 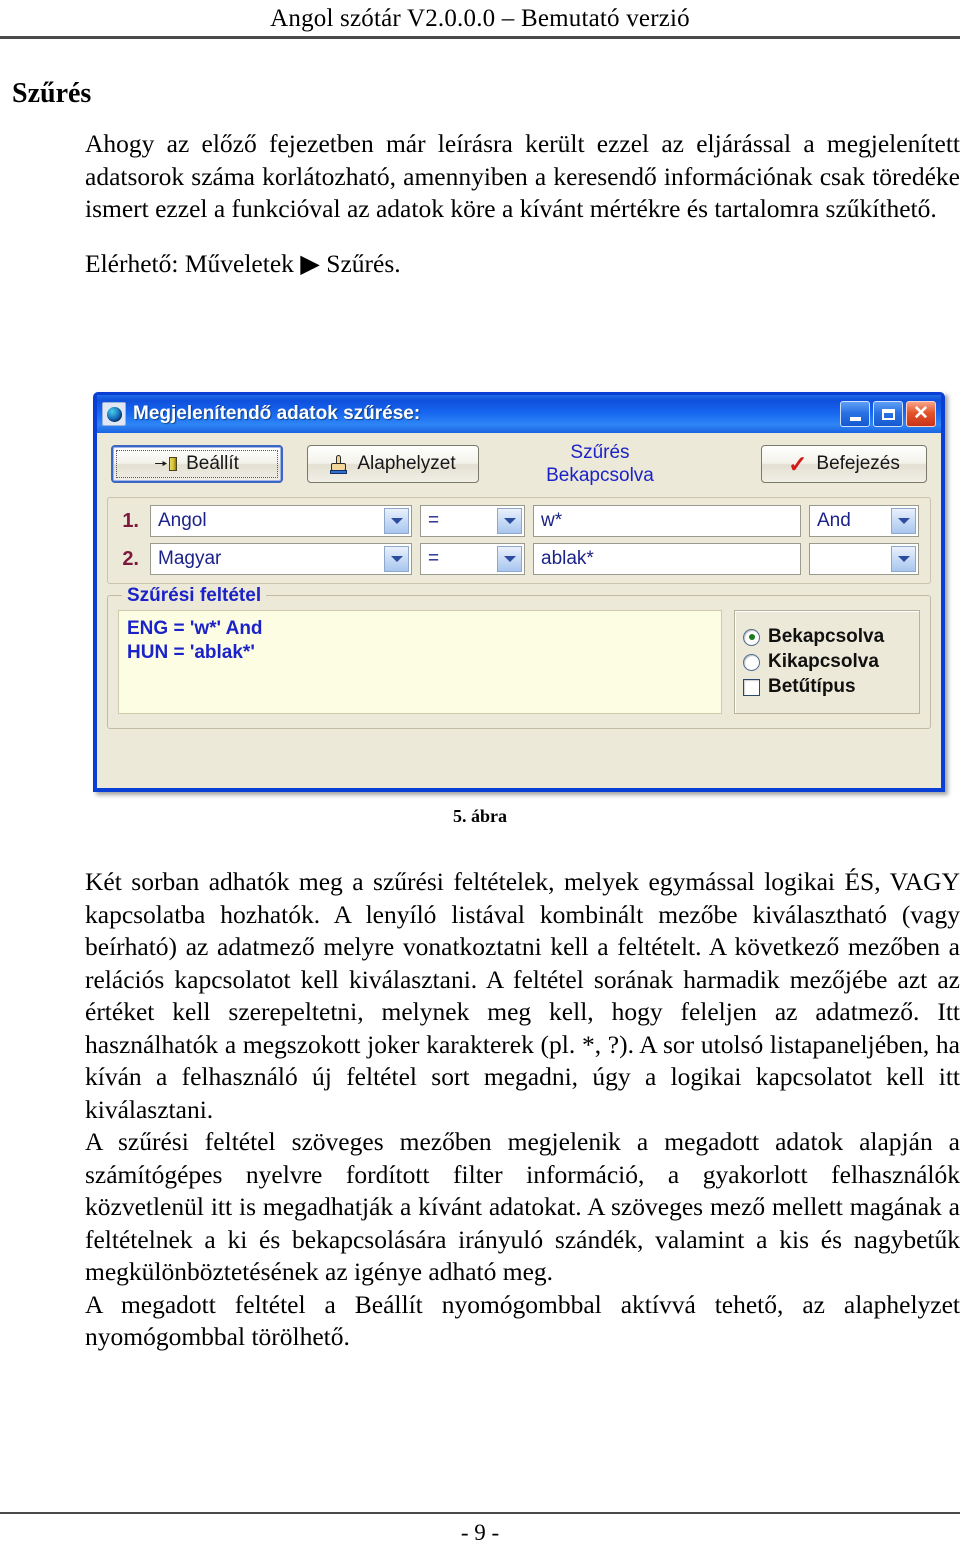 I want to click on radio-disabled-label: Kikapcsolva, so click(x=823, y=661).